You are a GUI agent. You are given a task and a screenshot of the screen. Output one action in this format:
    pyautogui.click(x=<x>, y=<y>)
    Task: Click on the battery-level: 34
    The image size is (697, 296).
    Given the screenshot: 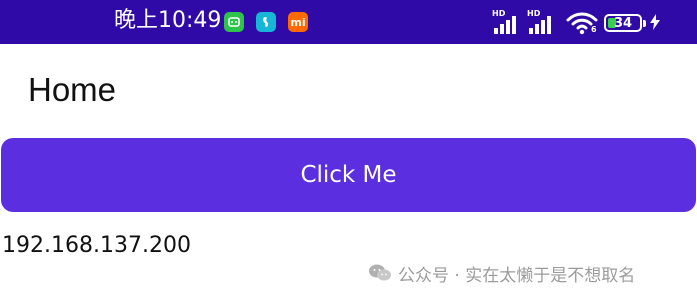 What is the action you would take?
    pyautogui.click(x=623, y=23)
    